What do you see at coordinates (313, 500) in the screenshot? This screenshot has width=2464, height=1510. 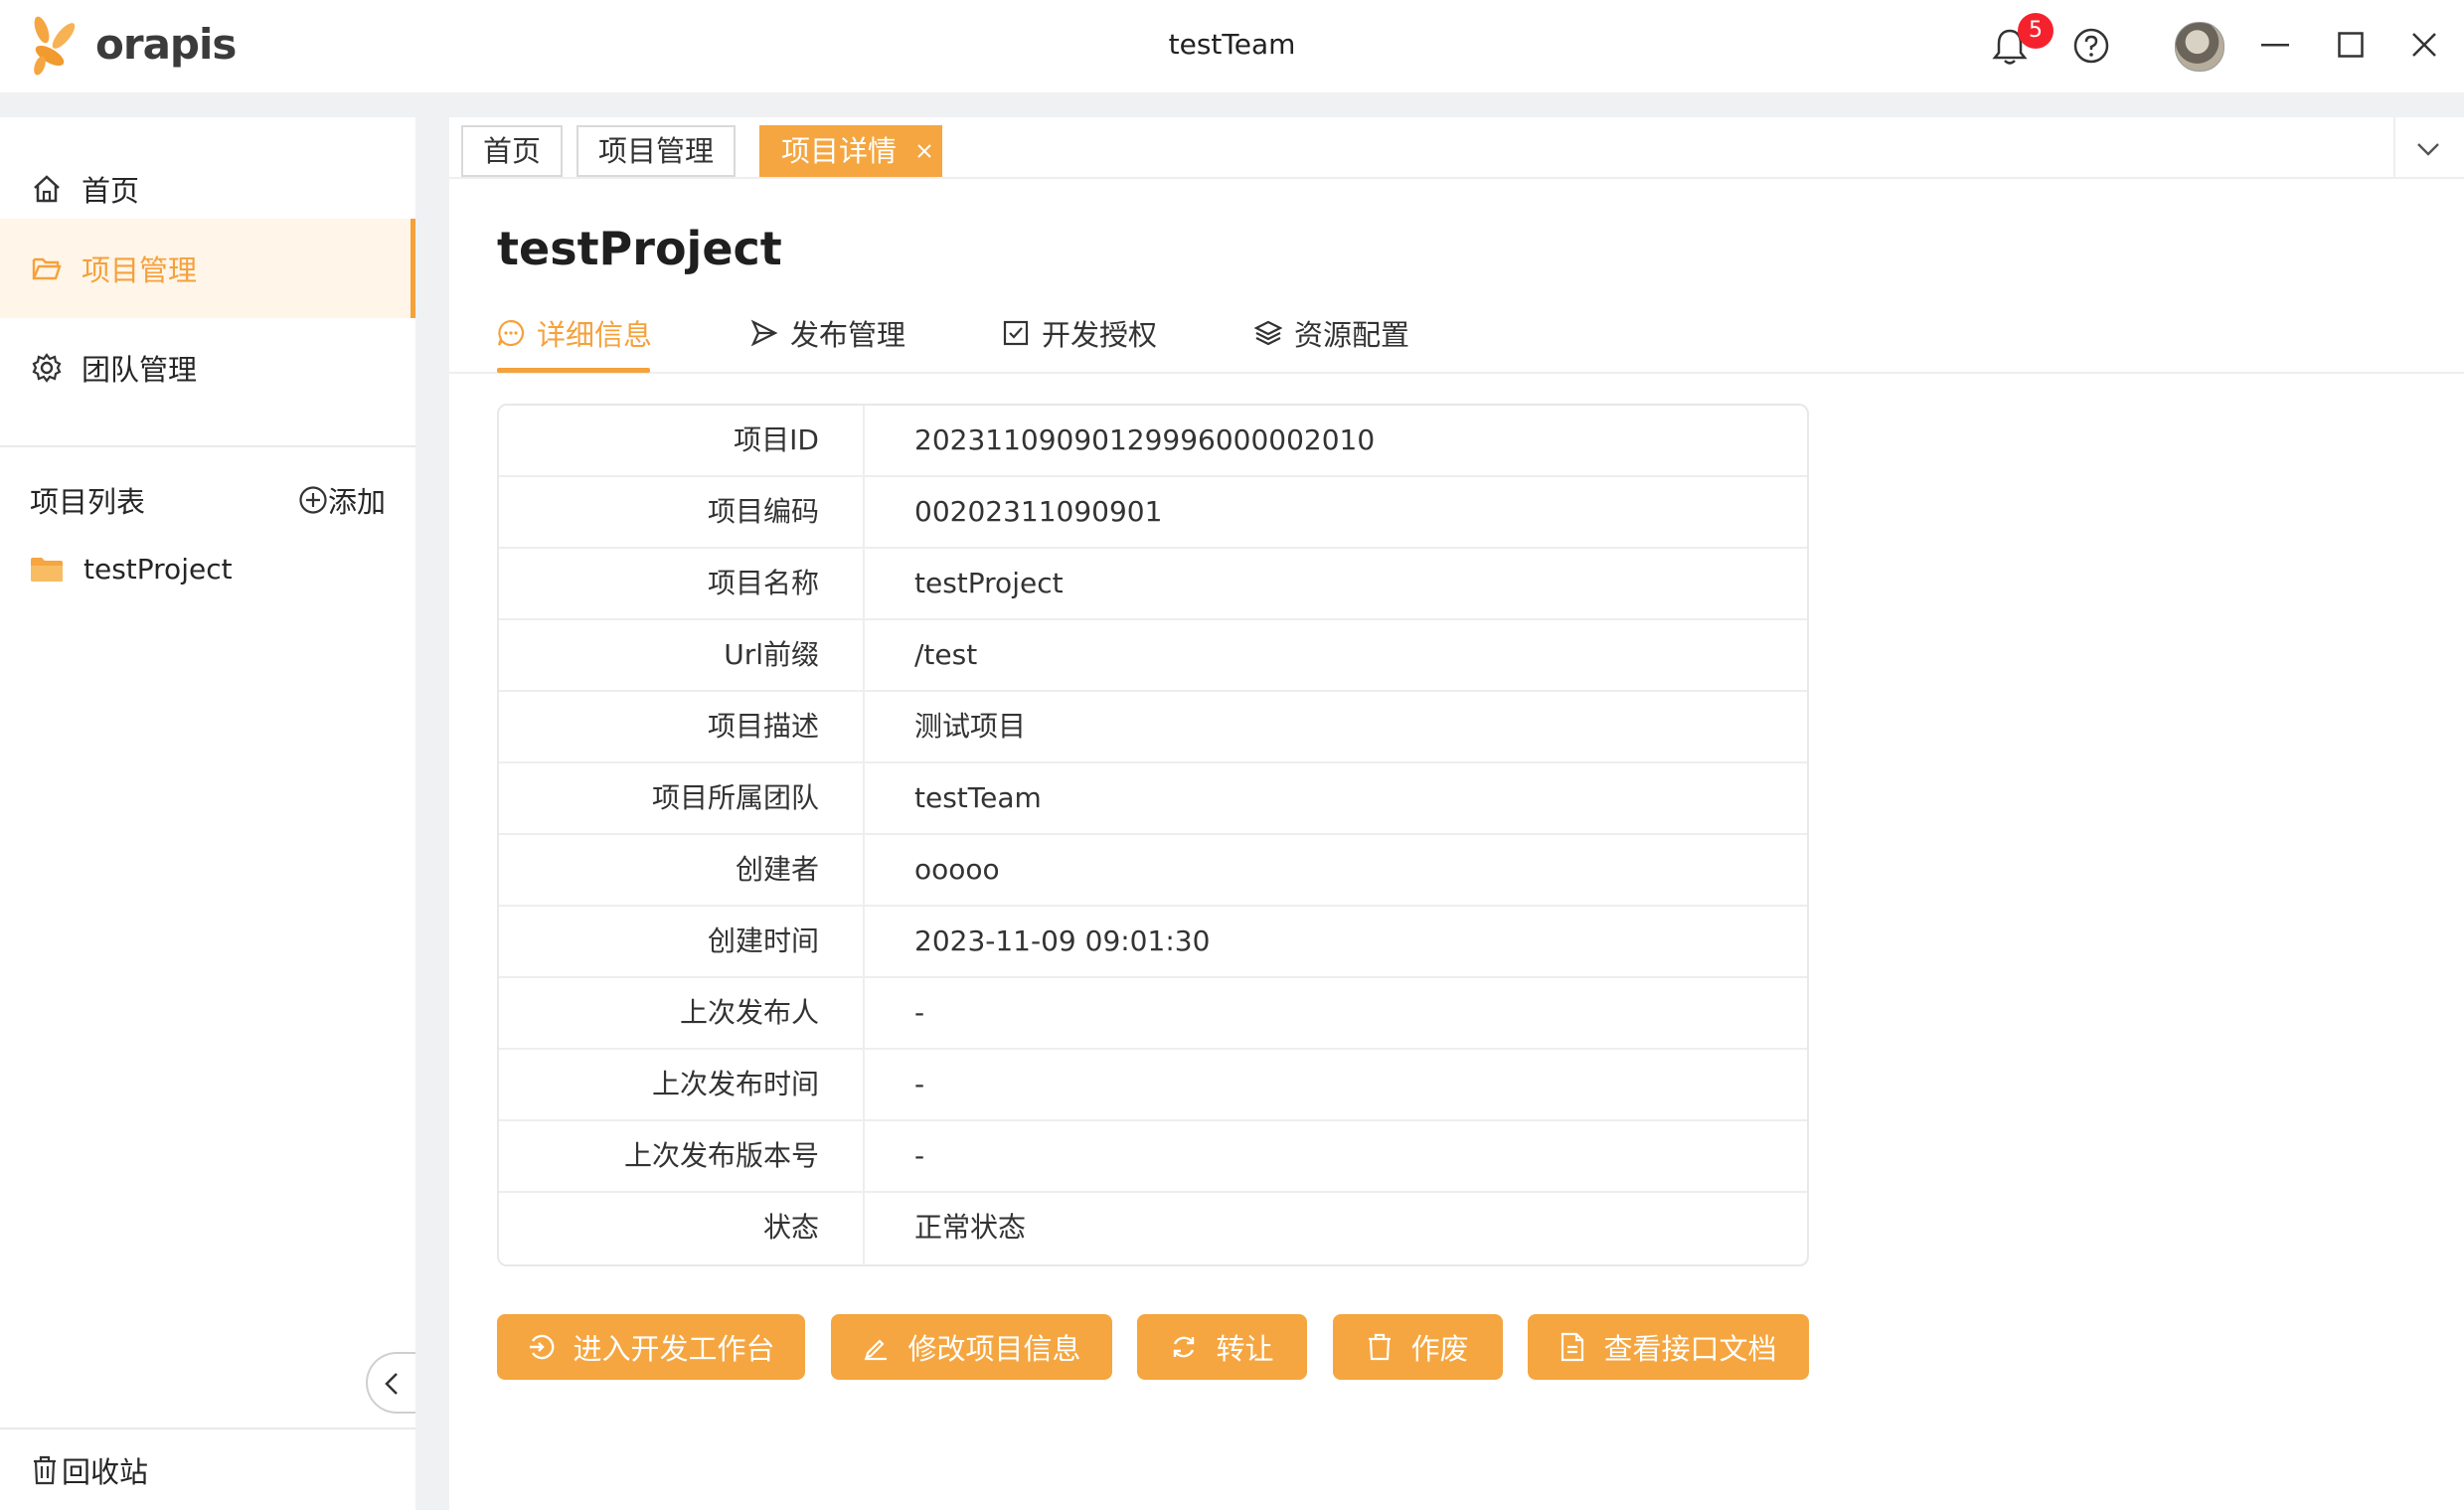 I see `plus-circle-icon` at bounding box center [313, 500].